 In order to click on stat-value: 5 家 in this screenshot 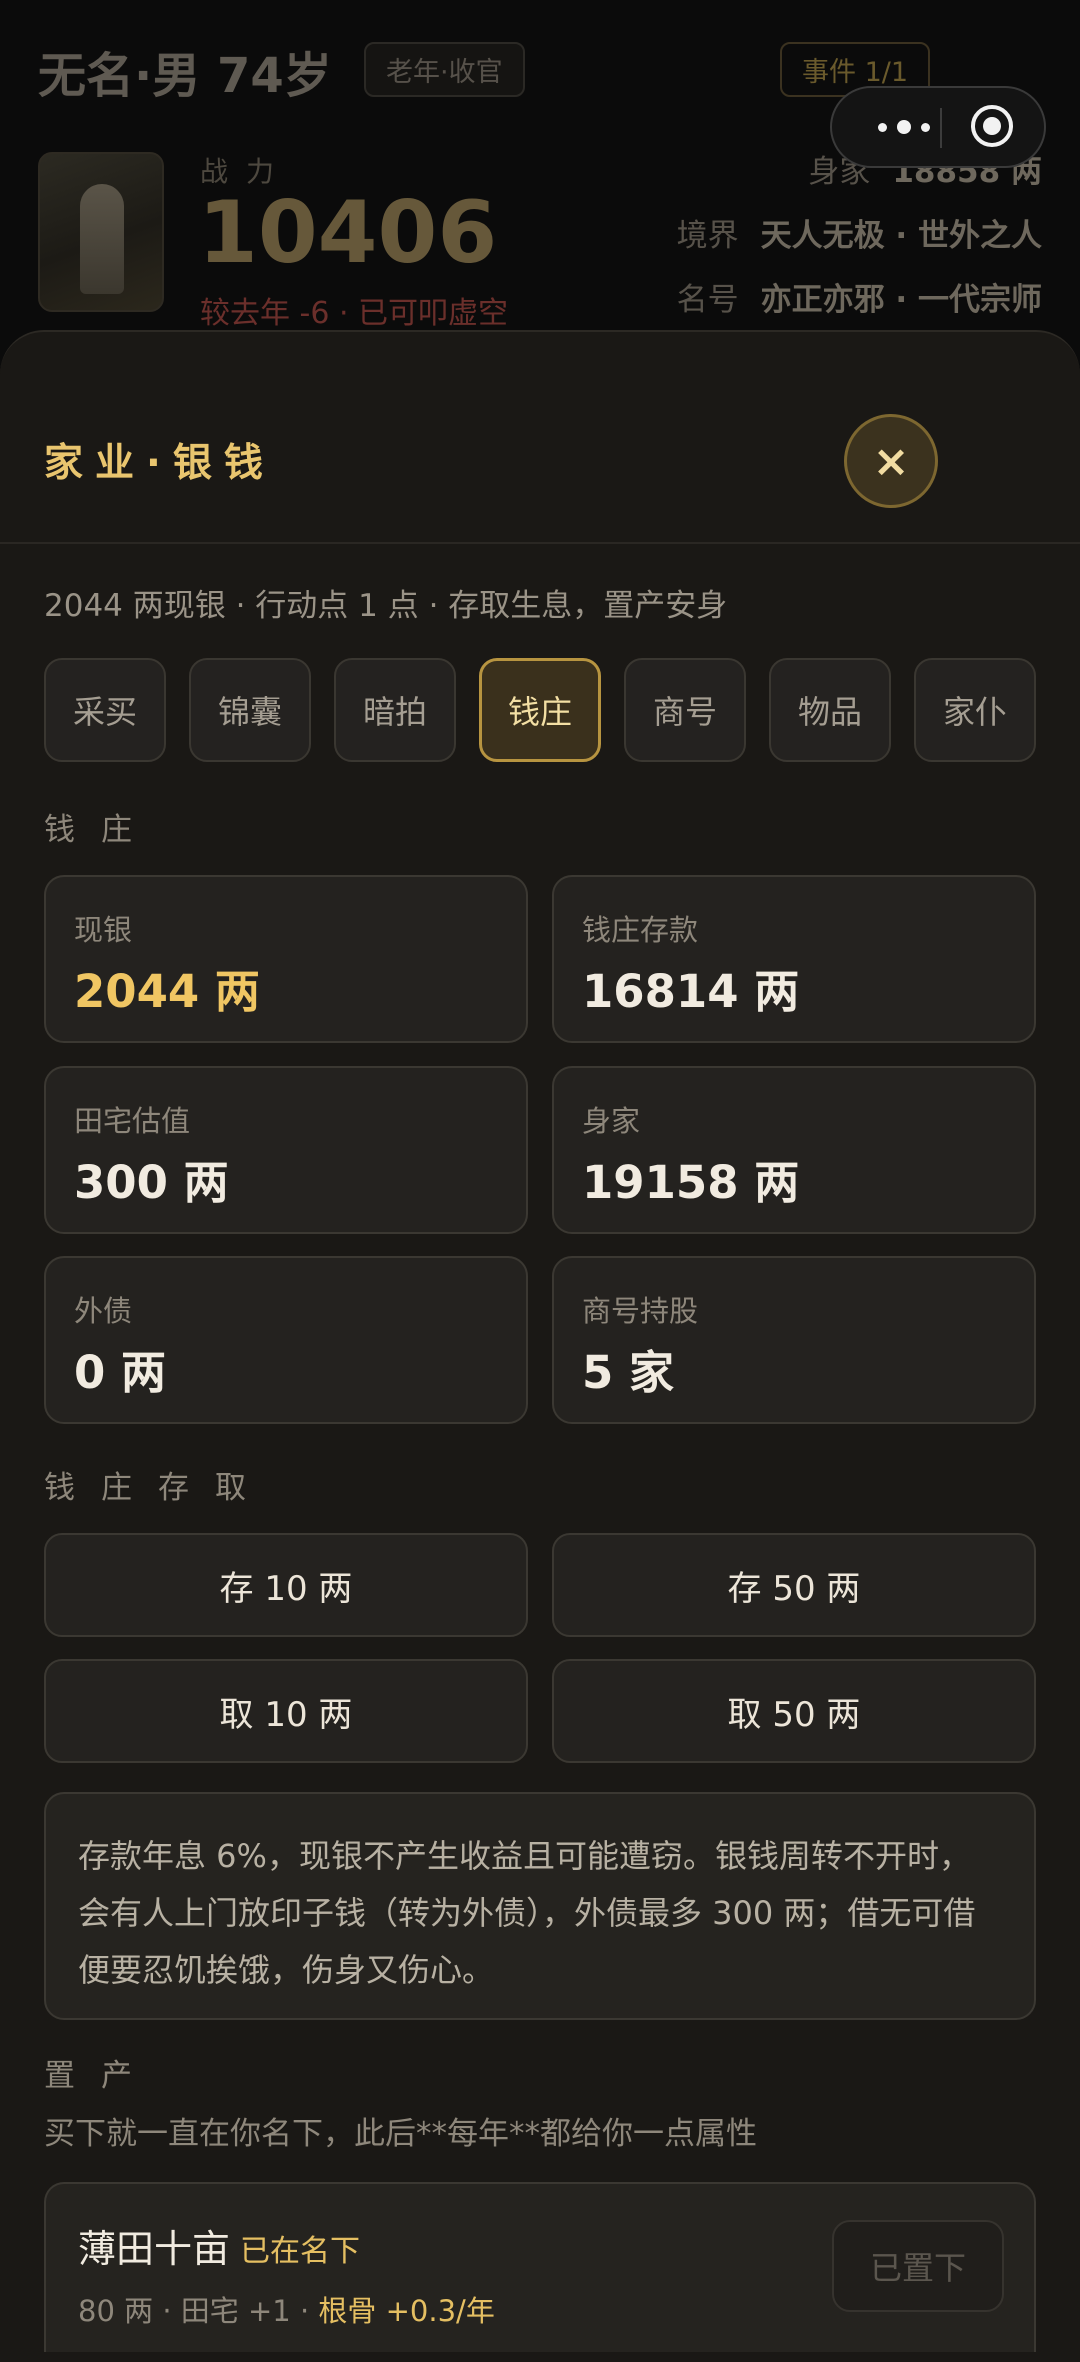, I will do `click(628, 1372)`.